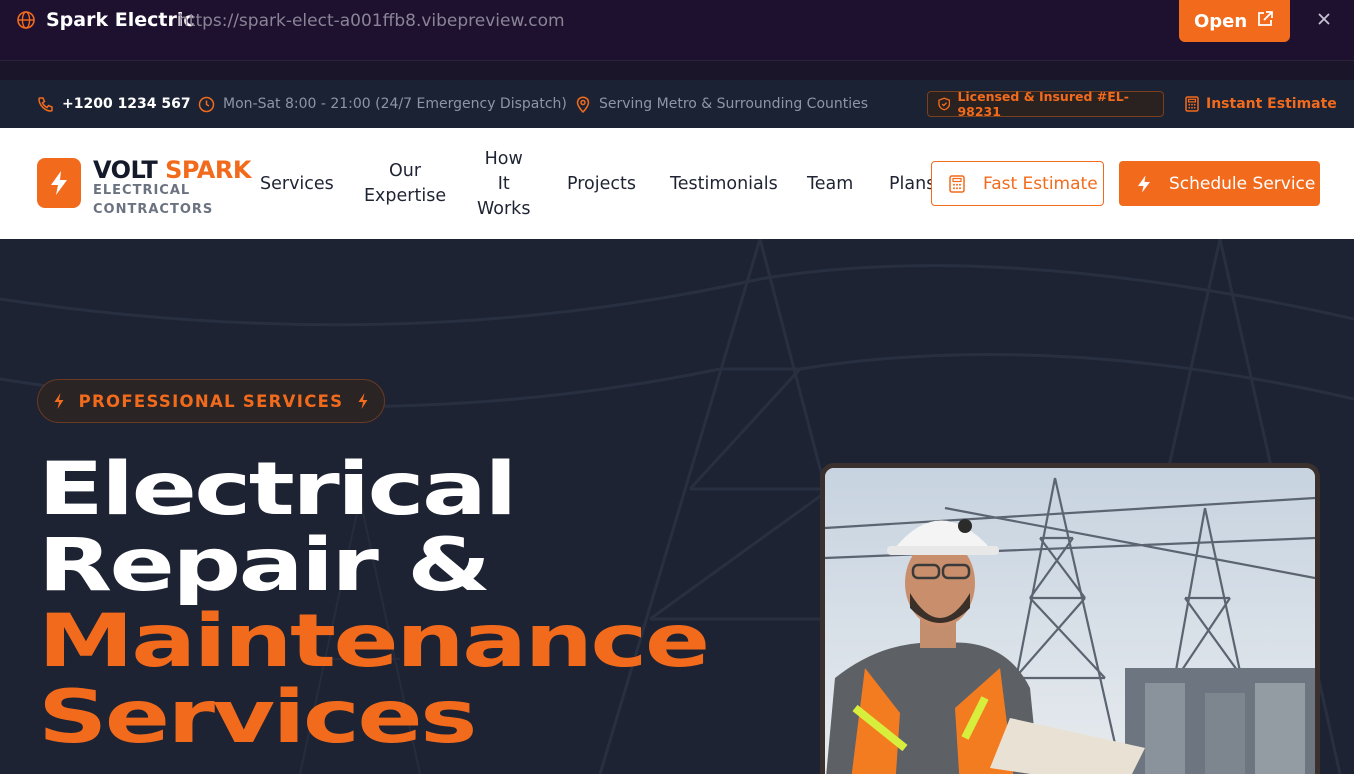 Image resolution: width=1354 pixels, height=774 pixels. What do you see at coordinates (45, 104) in the screenshot?
I see `phone-icon` at bounding box center [45, 104].